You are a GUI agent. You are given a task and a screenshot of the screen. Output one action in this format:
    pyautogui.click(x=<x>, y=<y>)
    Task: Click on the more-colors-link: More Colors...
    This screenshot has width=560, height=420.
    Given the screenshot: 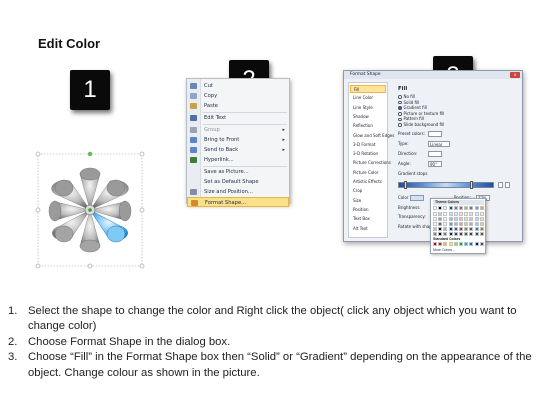 What is the action you would take?
    pyautogui.click(x=444, y=250)
    